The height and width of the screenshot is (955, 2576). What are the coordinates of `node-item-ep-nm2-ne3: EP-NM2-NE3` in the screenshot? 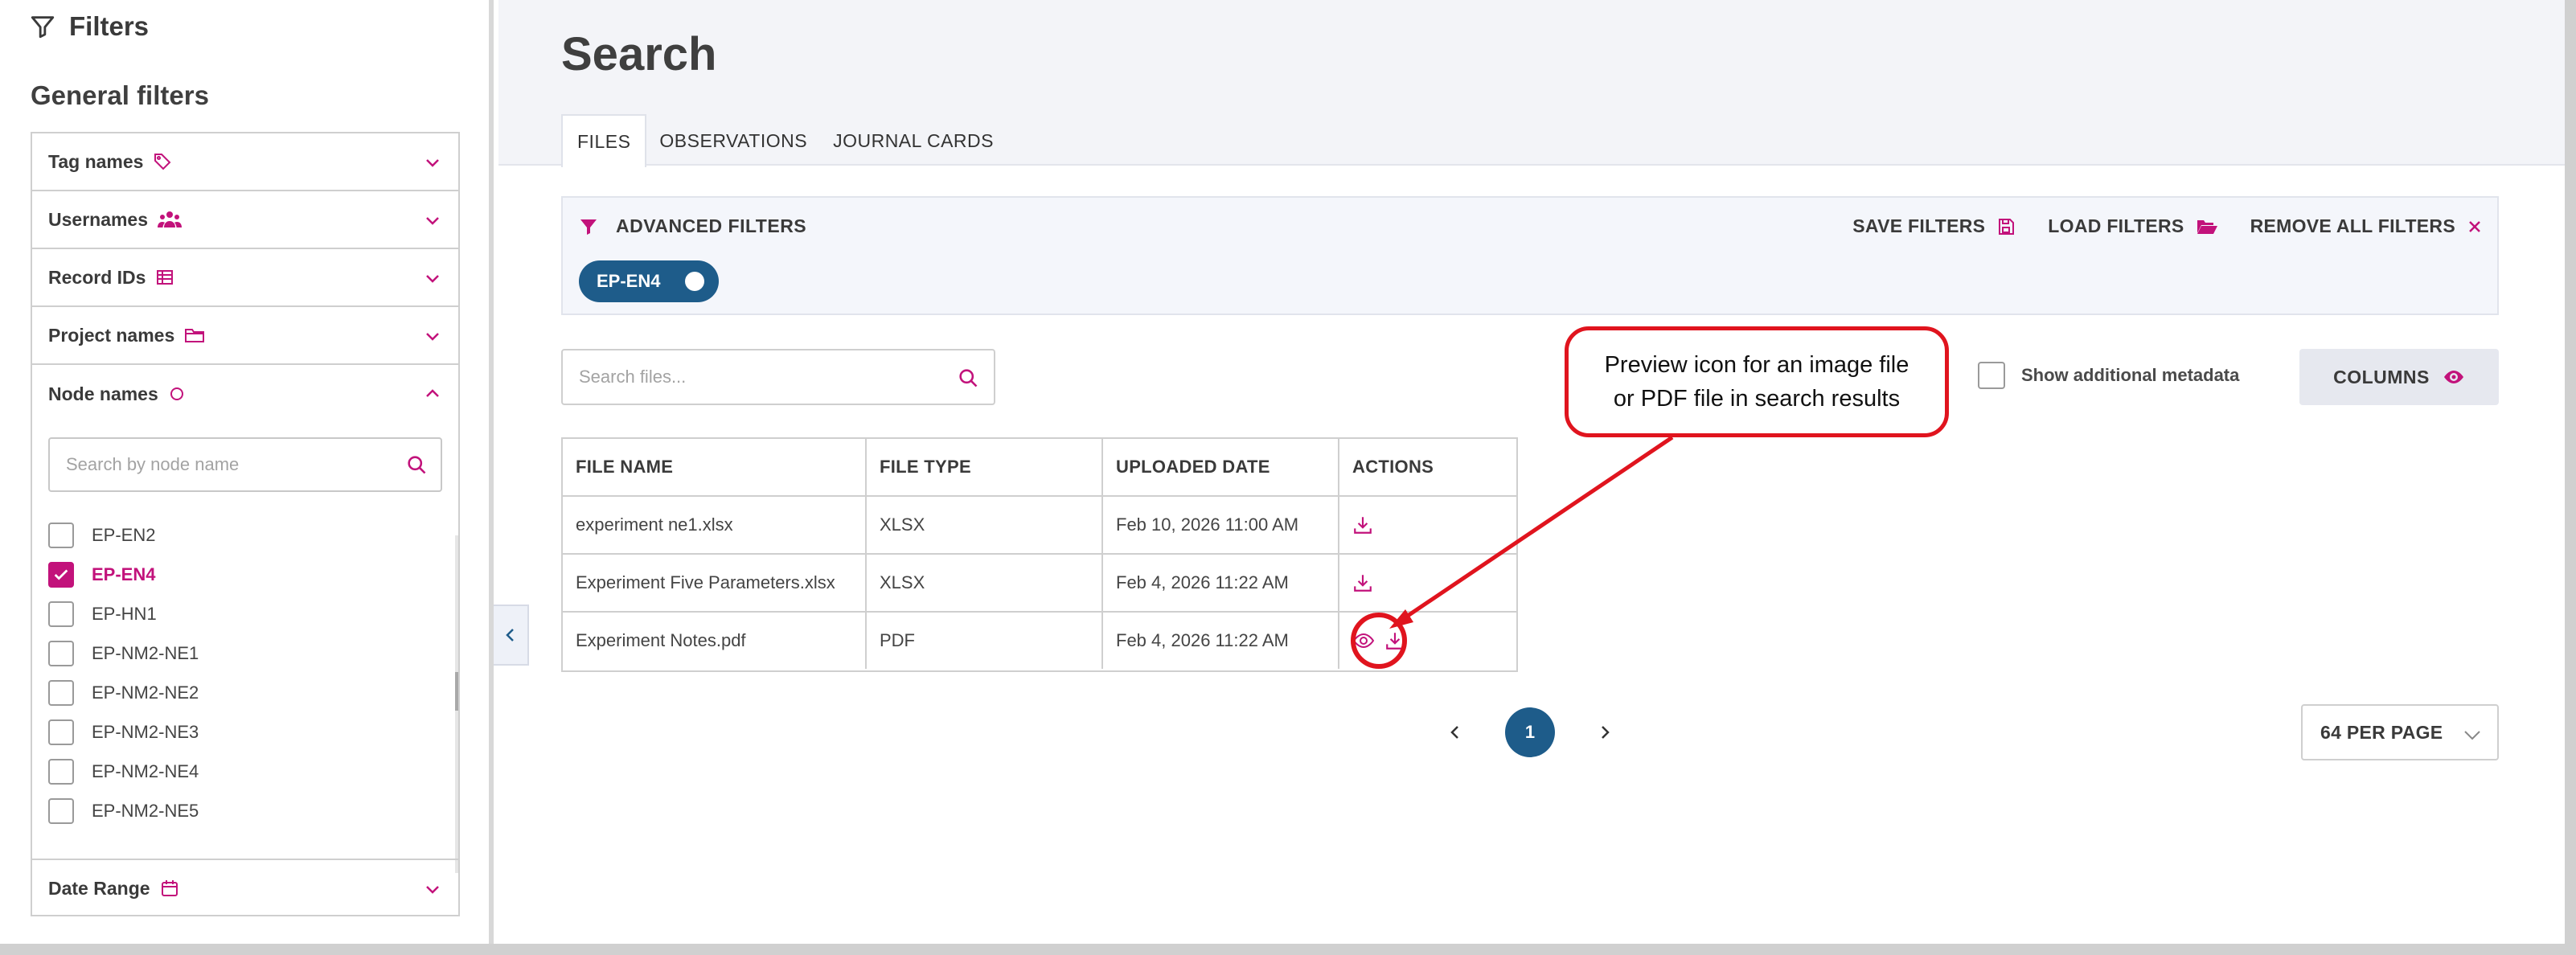 It's located at (123, 732).